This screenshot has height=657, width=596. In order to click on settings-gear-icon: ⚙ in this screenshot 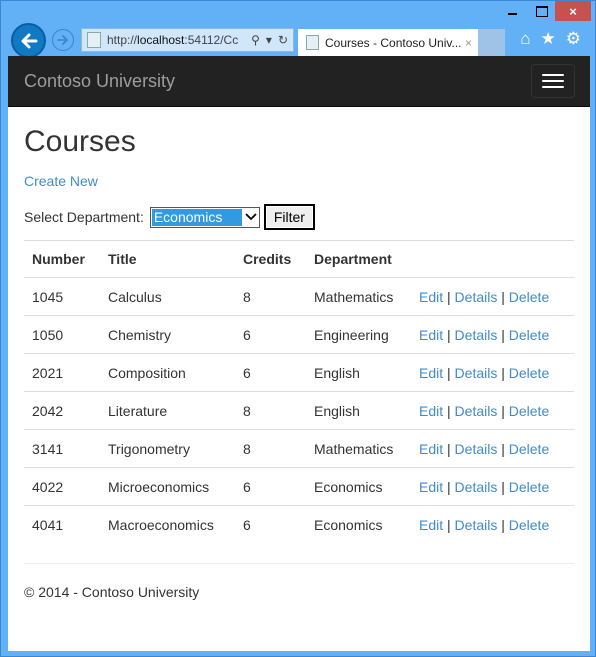, I will do `click(573, 39)`.